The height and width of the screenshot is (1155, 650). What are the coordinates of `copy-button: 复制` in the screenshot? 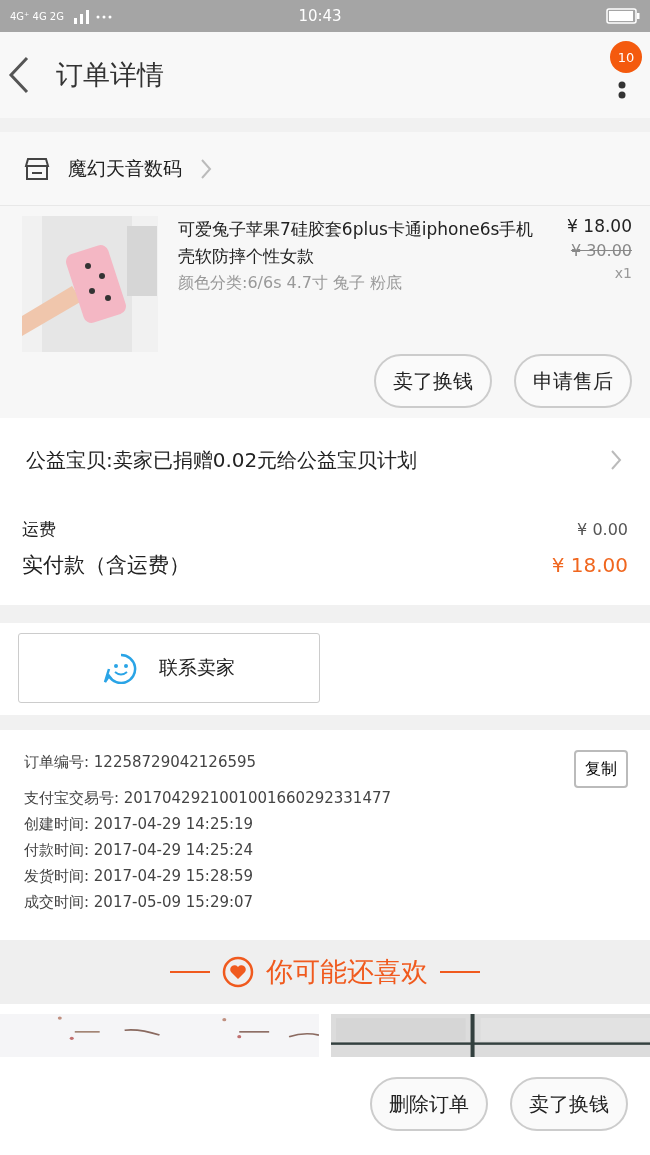 It's located at (601, 769).